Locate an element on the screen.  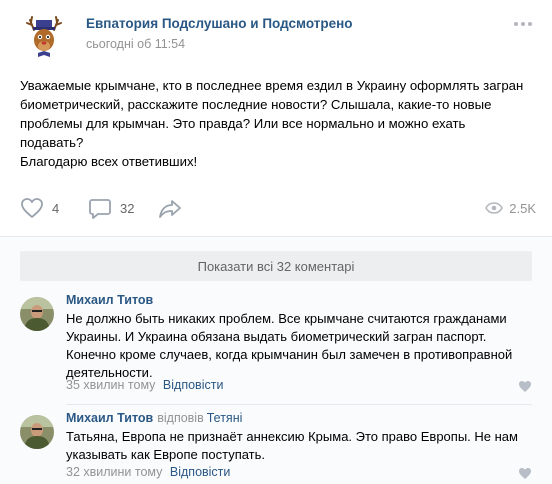
share-arrow-icon is located at coordinates (170, 209).